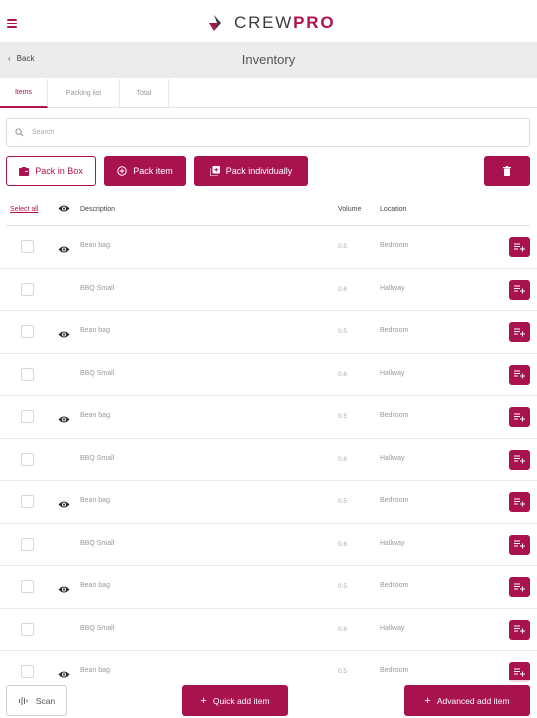 This screenshot has width=537, height=718. I want to click on tab-total: Total, so click(144, 93).